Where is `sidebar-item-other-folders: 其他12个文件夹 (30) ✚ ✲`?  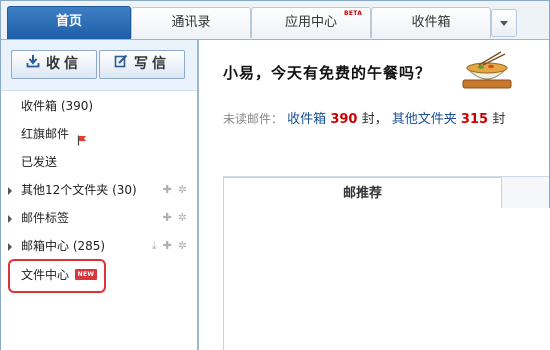
sidebar-item-other-folders: 其他12个文件夹 (30) ✚ ✲ is located at coordinates (99, 190).